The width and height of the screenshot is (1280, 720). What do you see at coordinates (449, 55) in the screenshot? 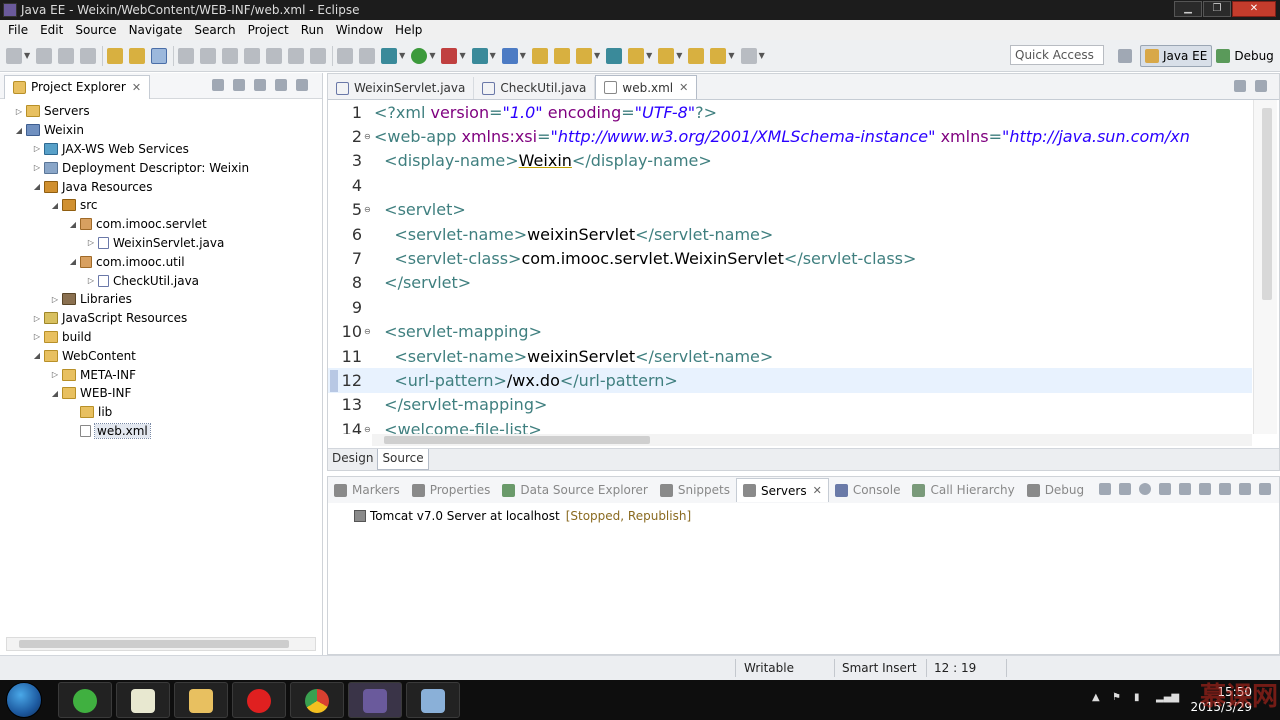
I see `external-tools-icon` at bounding box center [449, 55].